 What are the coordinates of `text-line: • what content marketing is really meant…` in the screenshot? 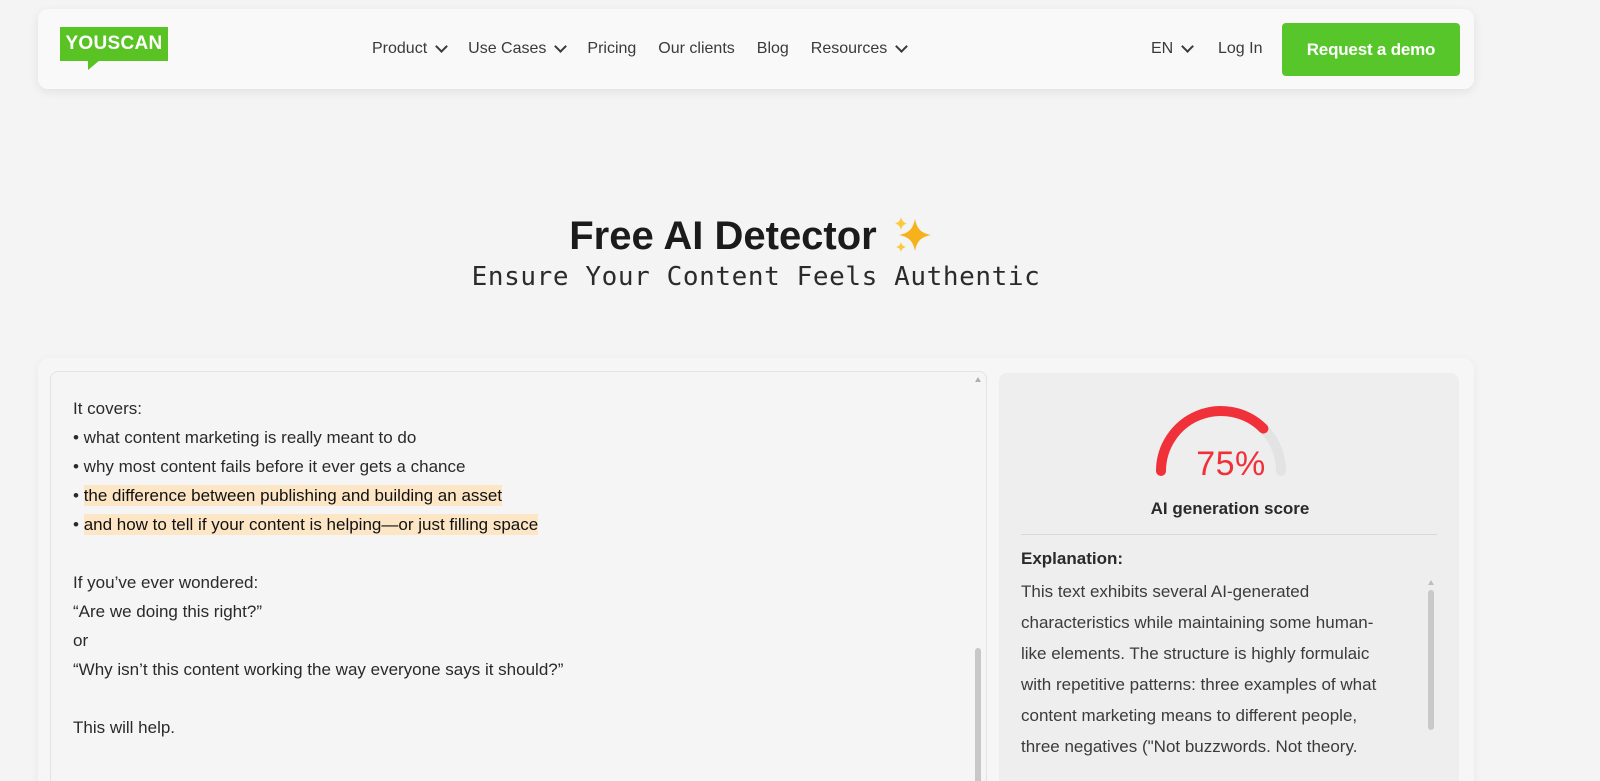 It's located at (245, 437).